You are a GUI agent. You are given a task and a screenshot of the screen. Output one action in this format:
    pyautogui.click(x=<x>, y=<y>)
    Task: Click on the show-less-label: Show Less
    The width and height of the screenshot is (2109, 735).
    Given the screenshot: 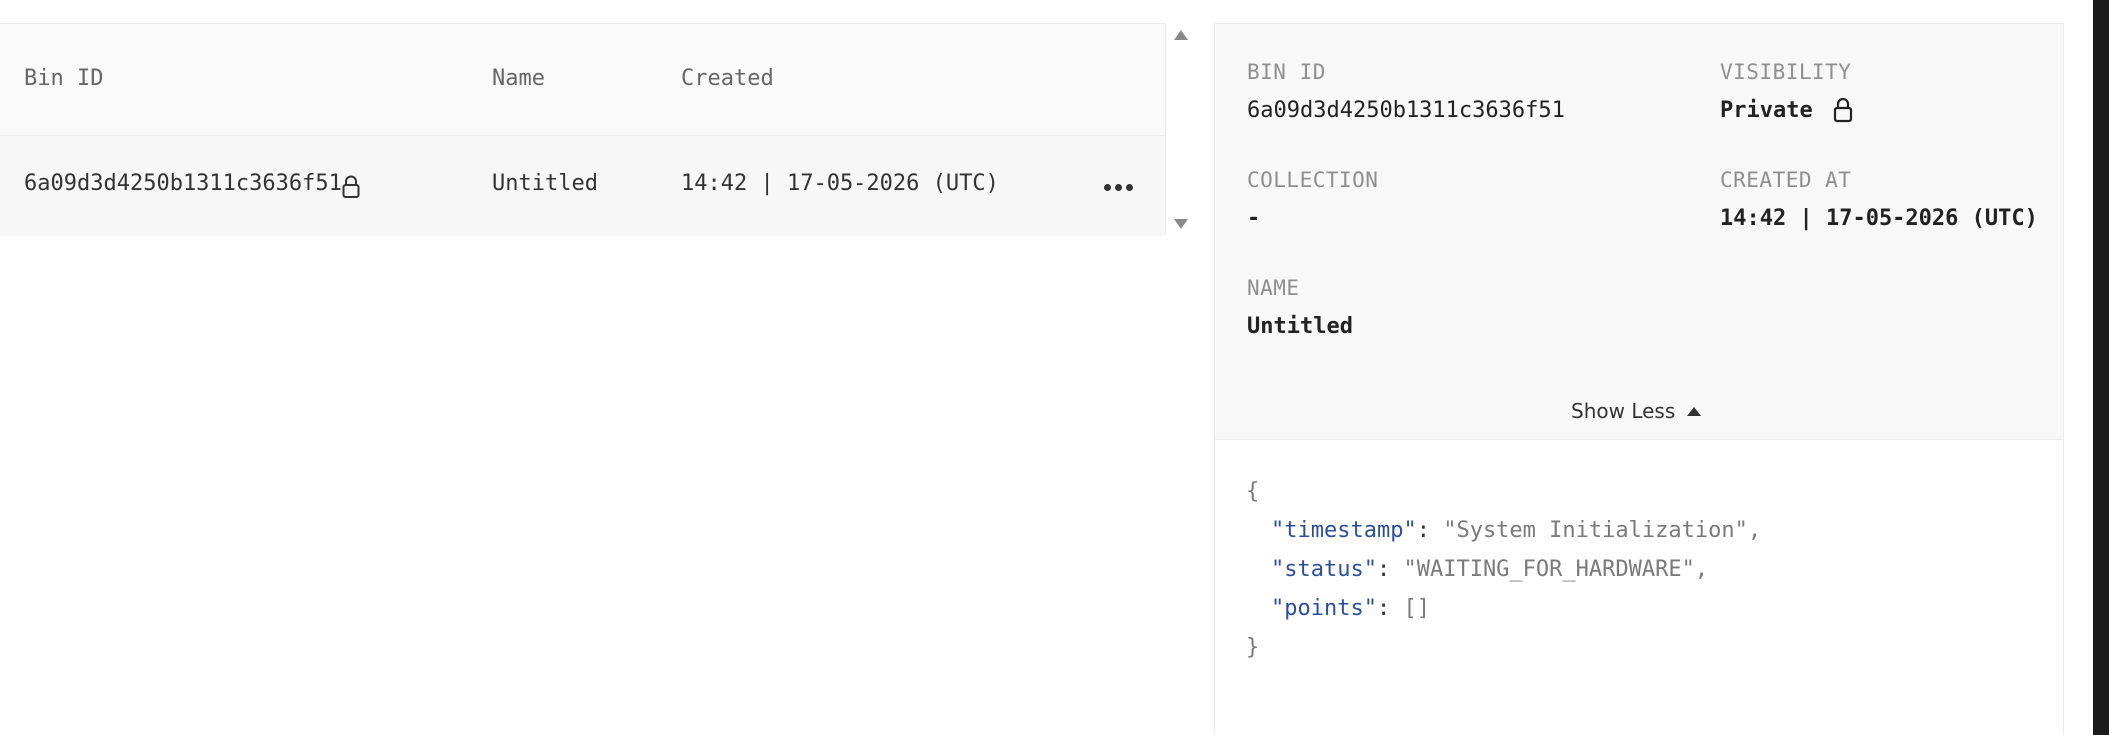 What is the action you would take?
    pyautogui.click(x=1623, y=411)
    